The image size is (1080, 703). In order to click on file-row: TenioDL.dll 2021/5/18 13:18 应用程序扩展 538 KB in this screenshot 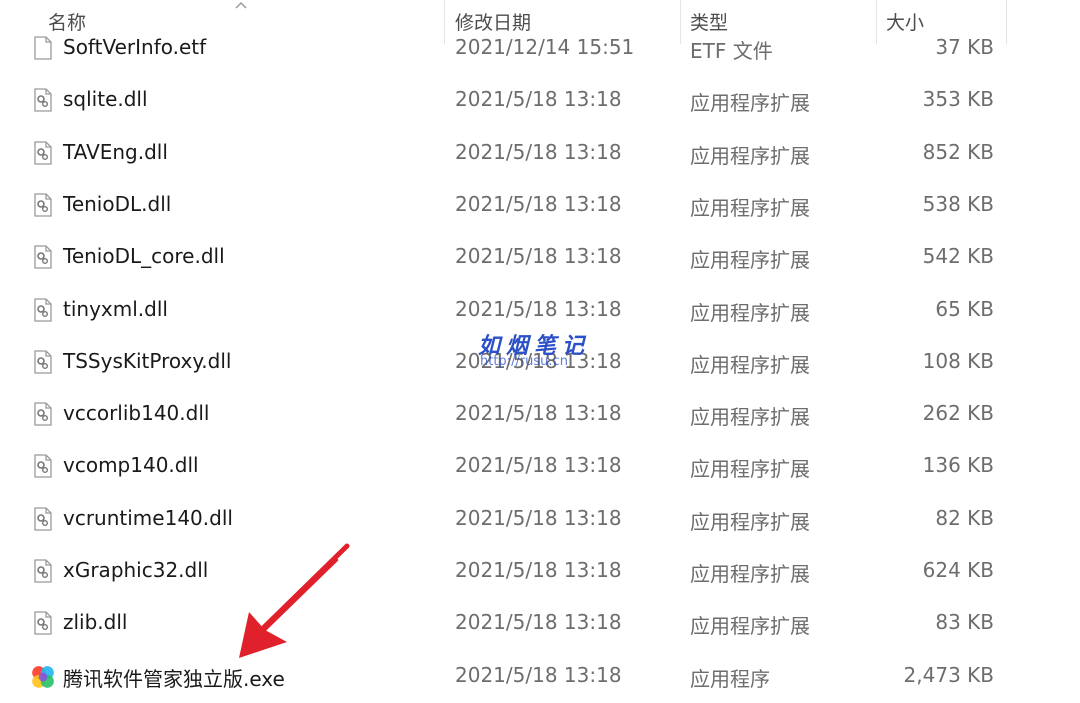, I will do `click(540, 206)`.